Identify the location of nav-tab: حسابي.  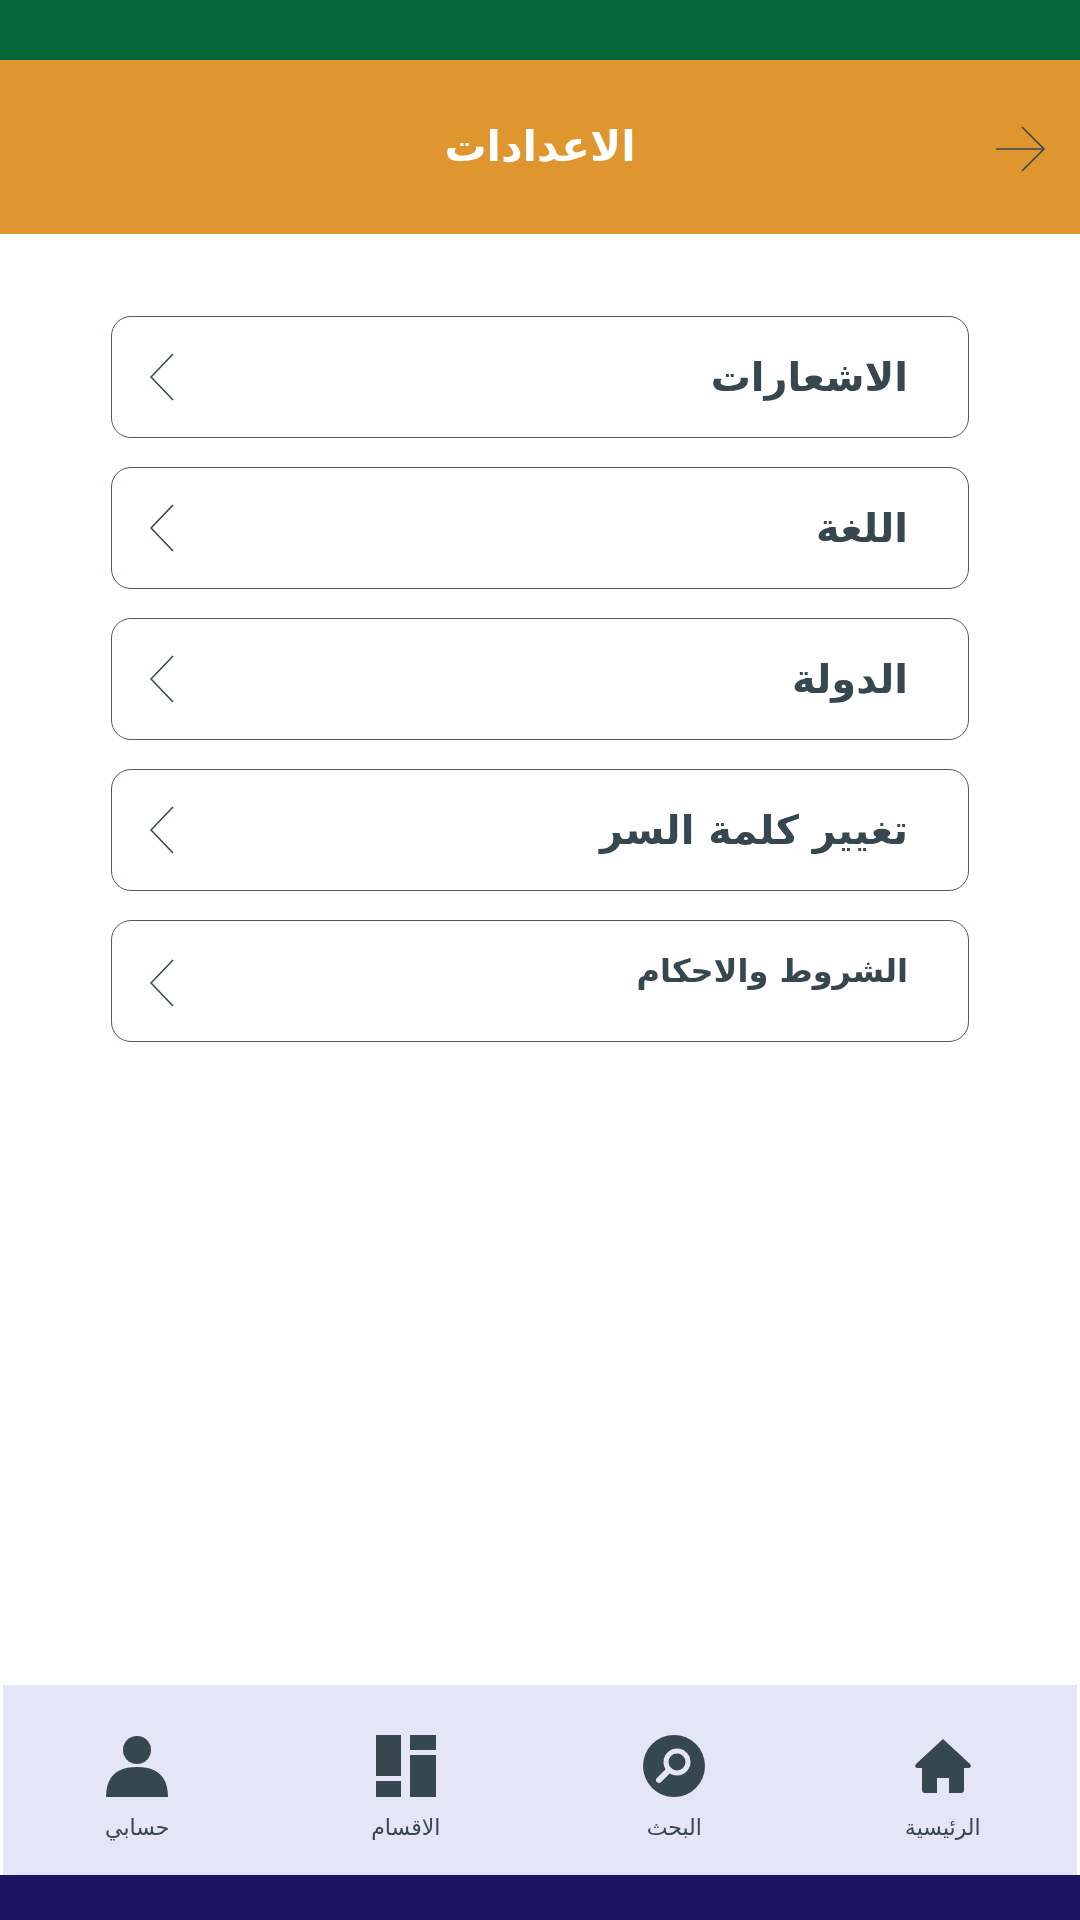
(137, 1789).